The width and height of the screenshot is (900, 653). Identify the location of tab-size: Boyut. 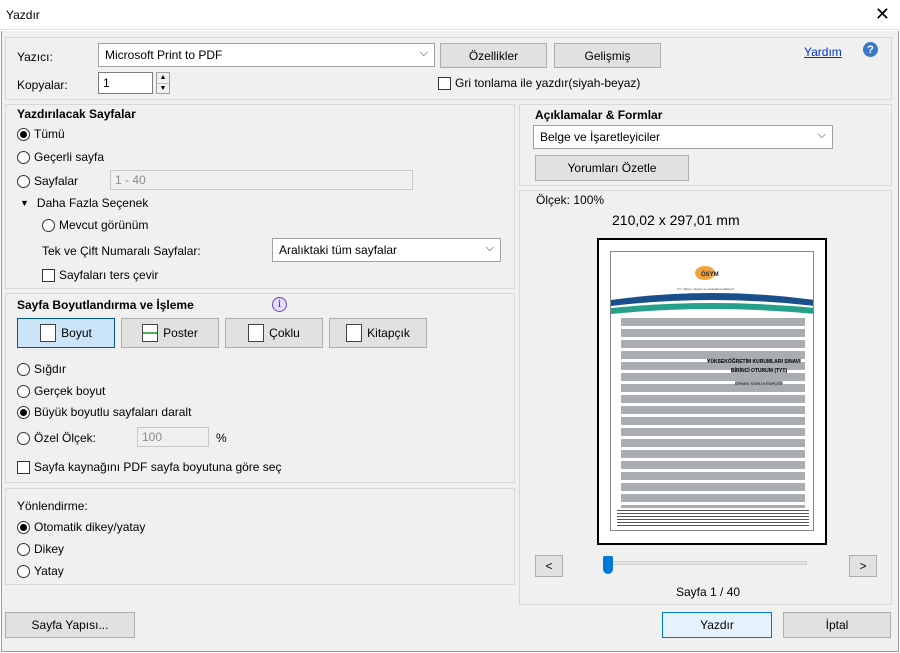
(66, 333).